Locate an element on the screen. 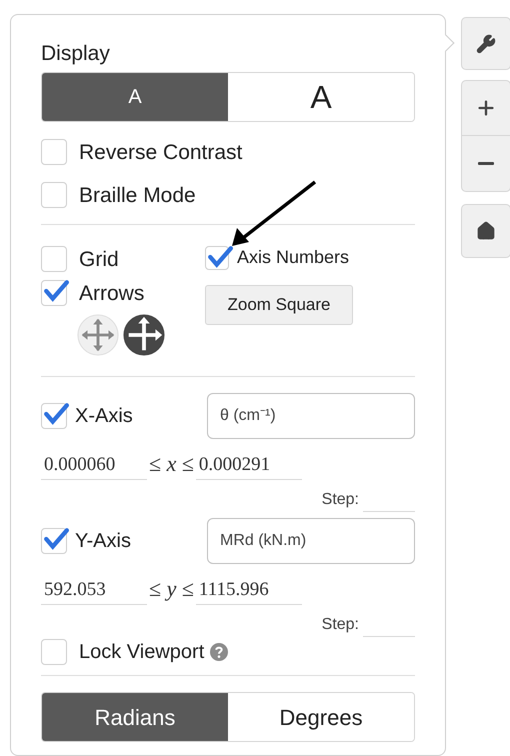 Image resolution: width=510 pixels, height=756 pixels. checkbox-label: Axis Numbers is located at coordinates (293, 257).